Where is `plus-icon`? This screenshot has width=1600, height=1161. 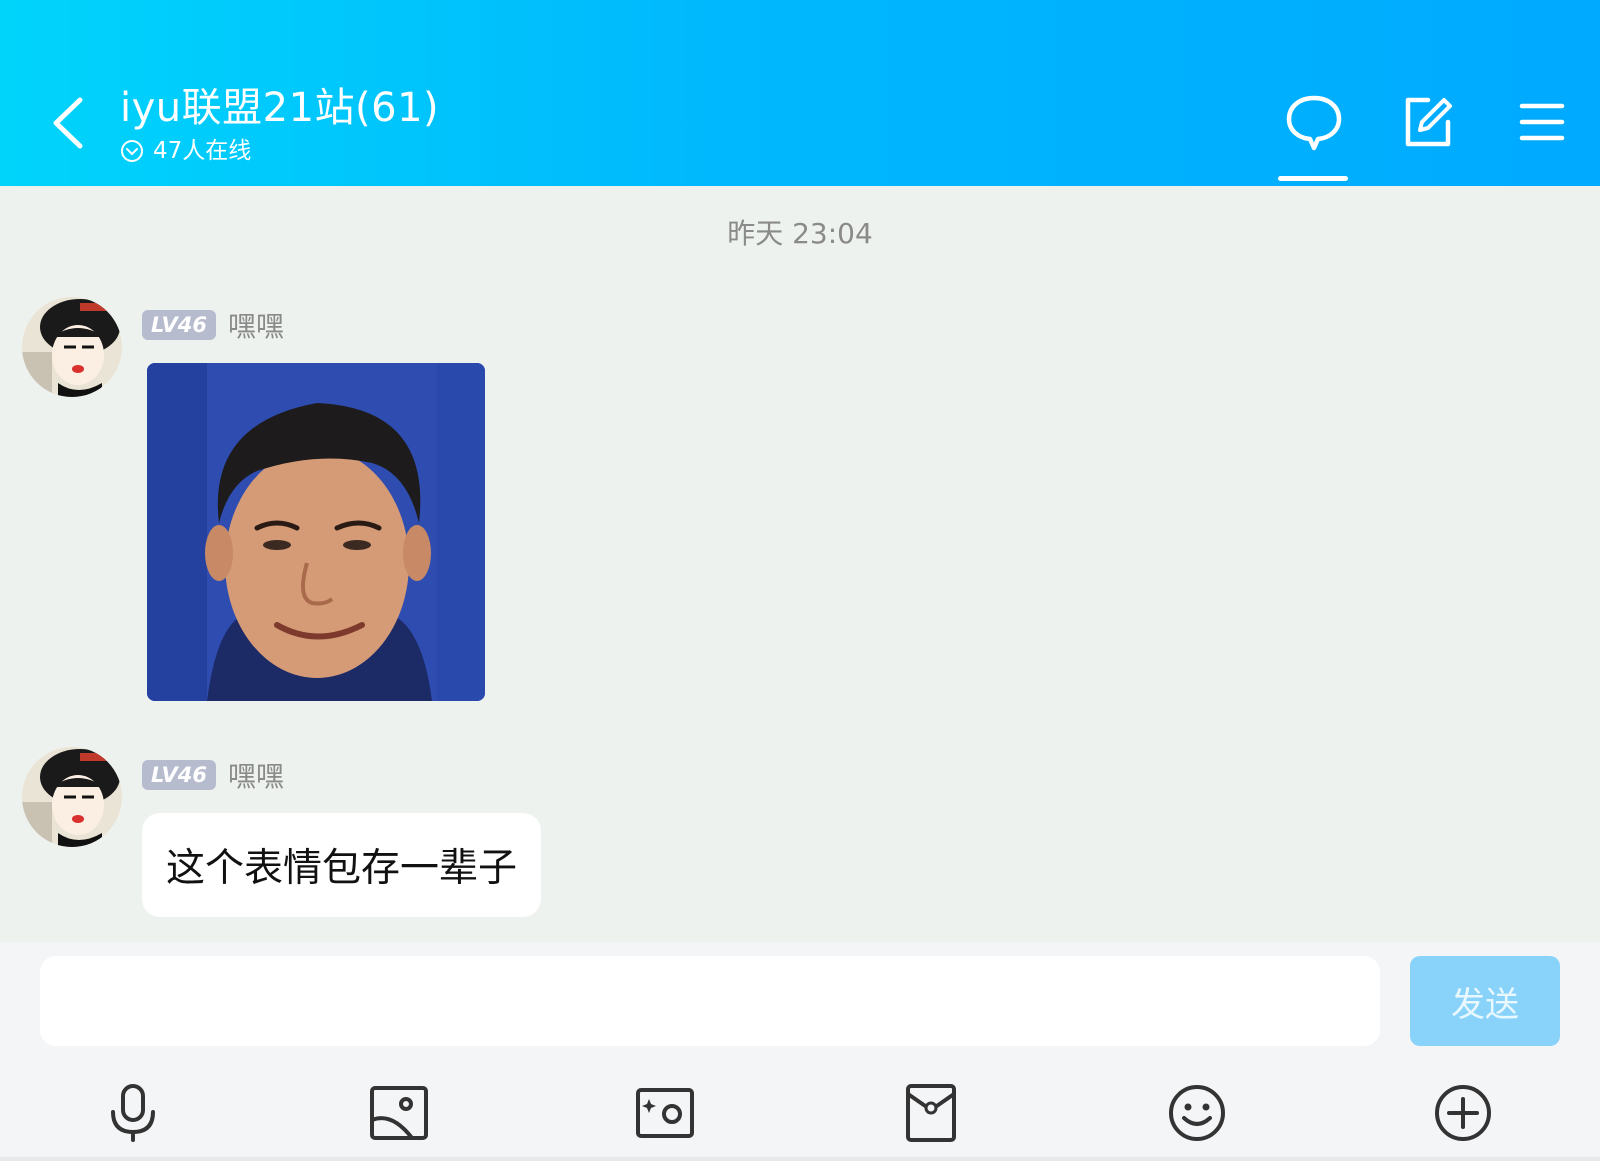 plus-icon is located at coordinates (1463, 1113).